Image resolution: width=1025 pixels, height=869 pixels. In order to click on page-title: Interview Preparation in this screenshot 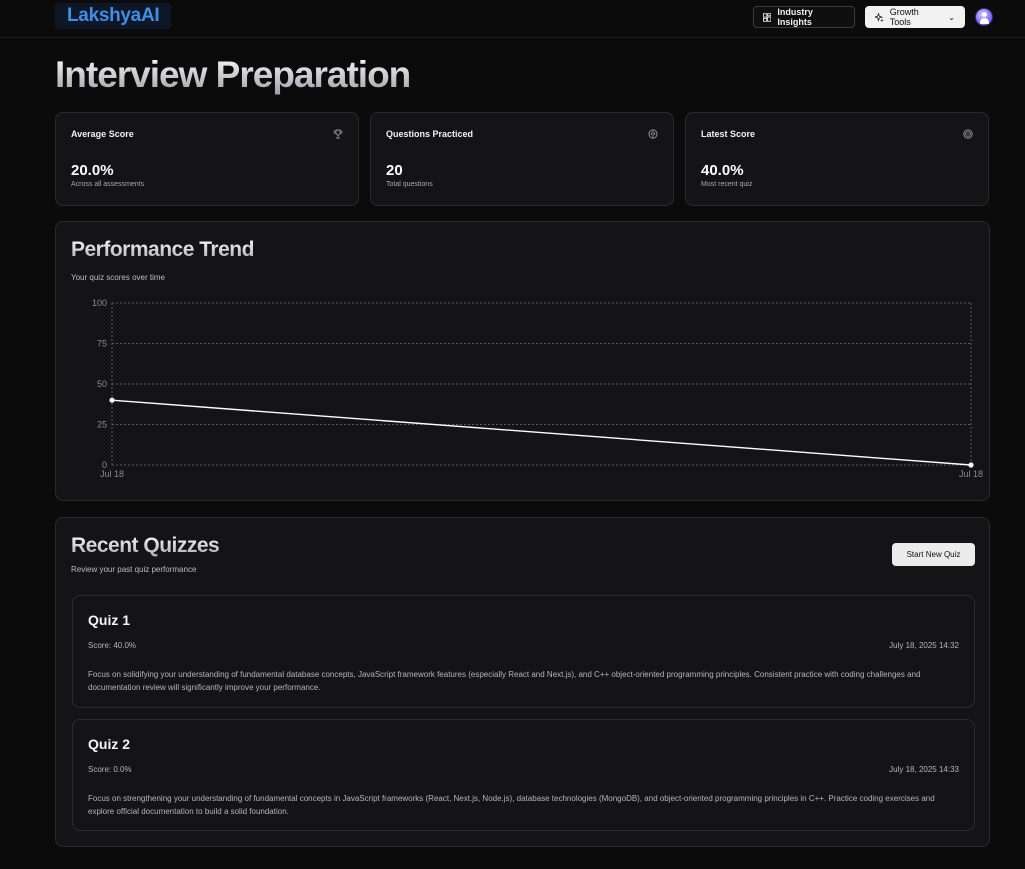, I will do `click(233, 74)`.